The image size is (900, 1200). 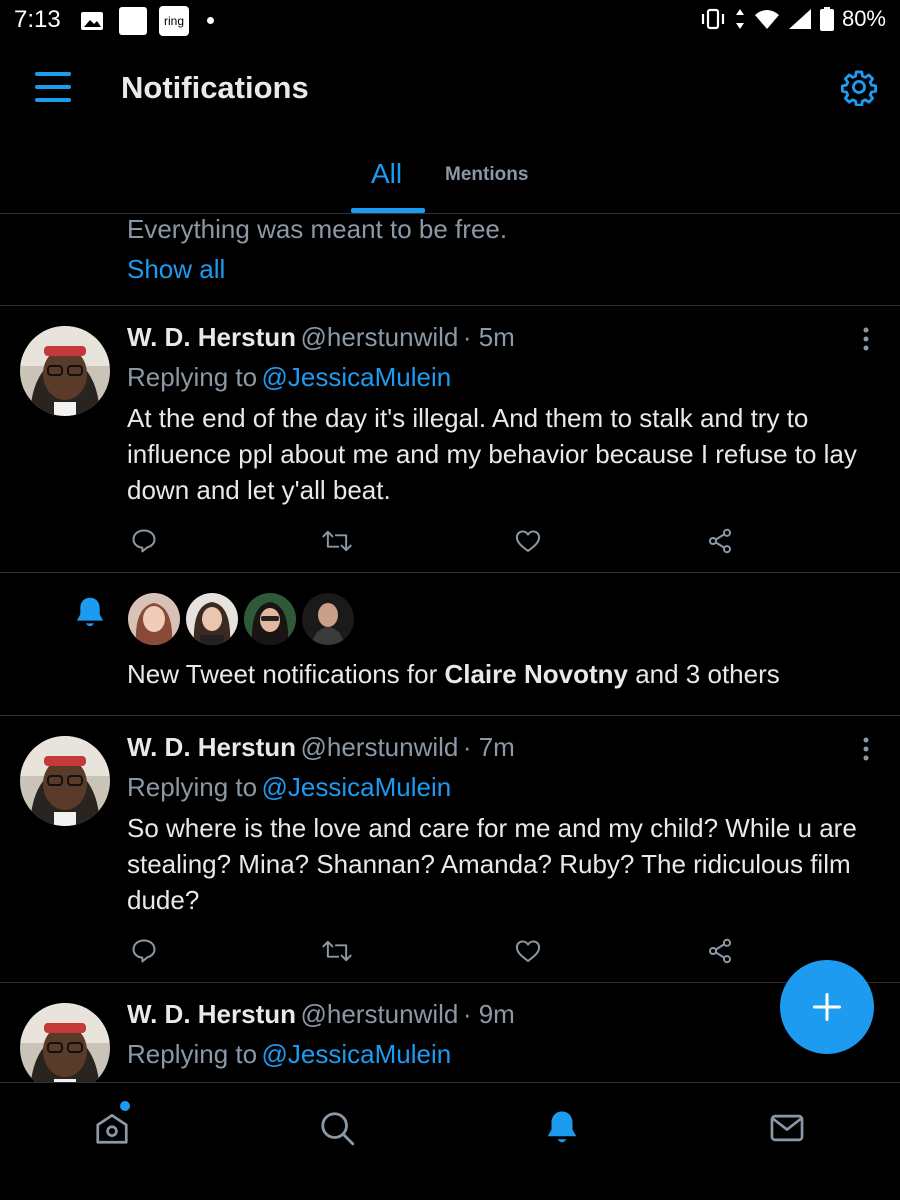 What do you see at coordinates (488, 337) in the screenshot?
I see `tweet-time: · 5m` at bounding box center [488, 337].